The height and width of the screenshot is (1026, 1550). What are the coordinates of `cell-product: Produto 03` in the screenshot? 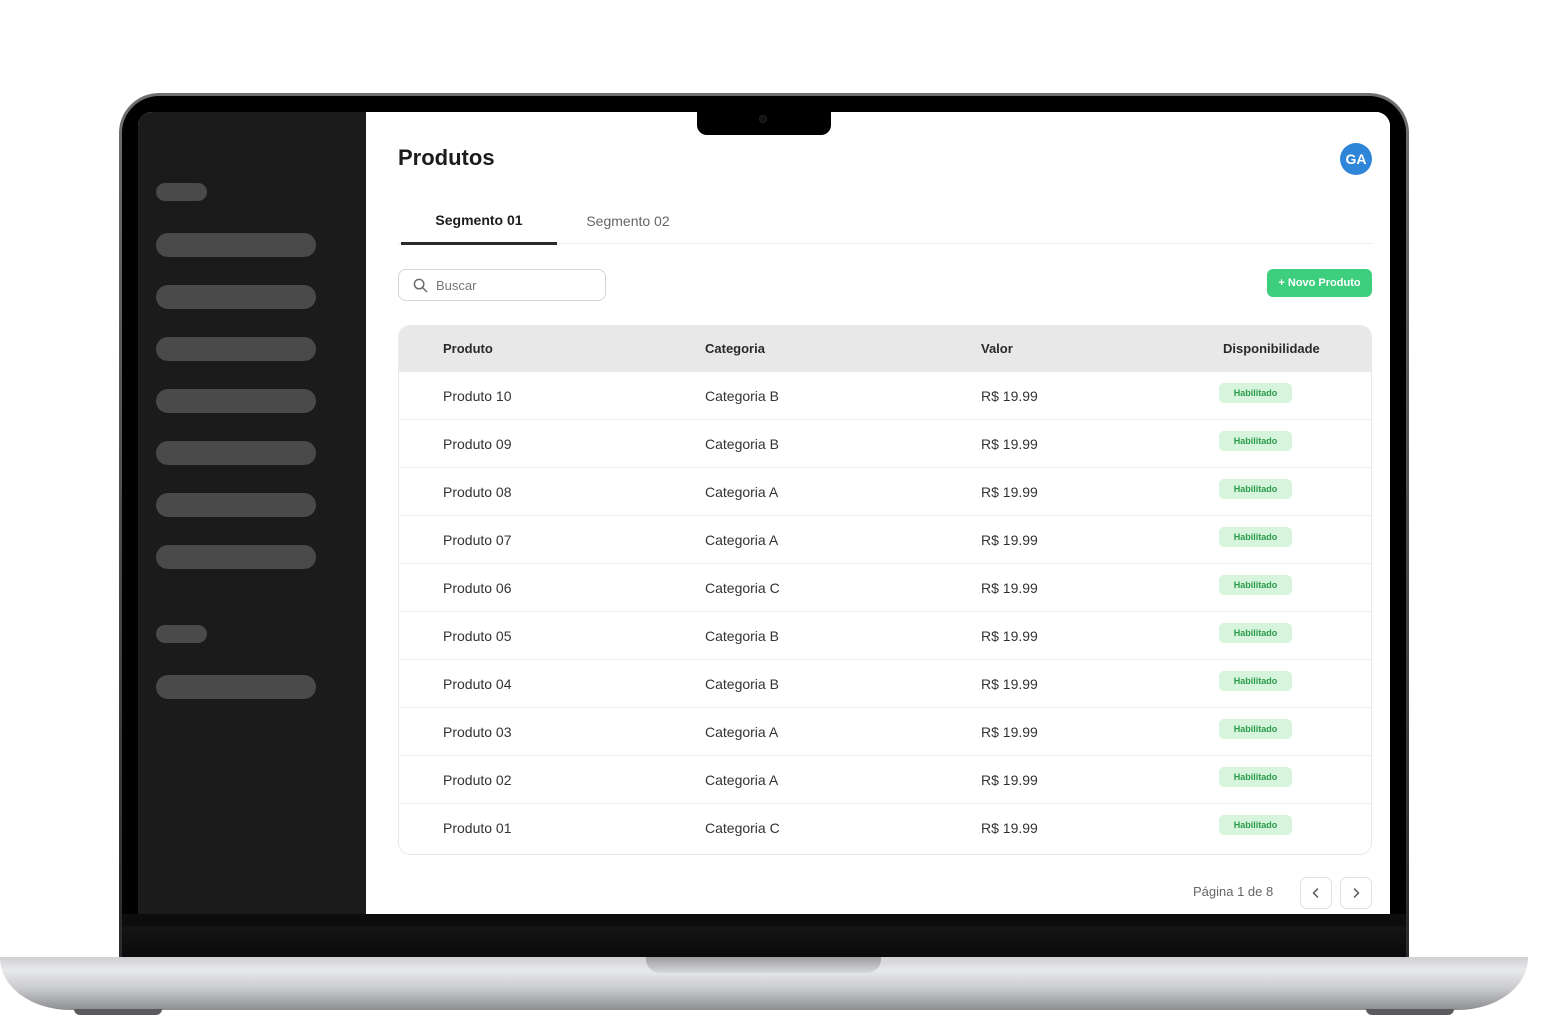 It's located at (477, 731).